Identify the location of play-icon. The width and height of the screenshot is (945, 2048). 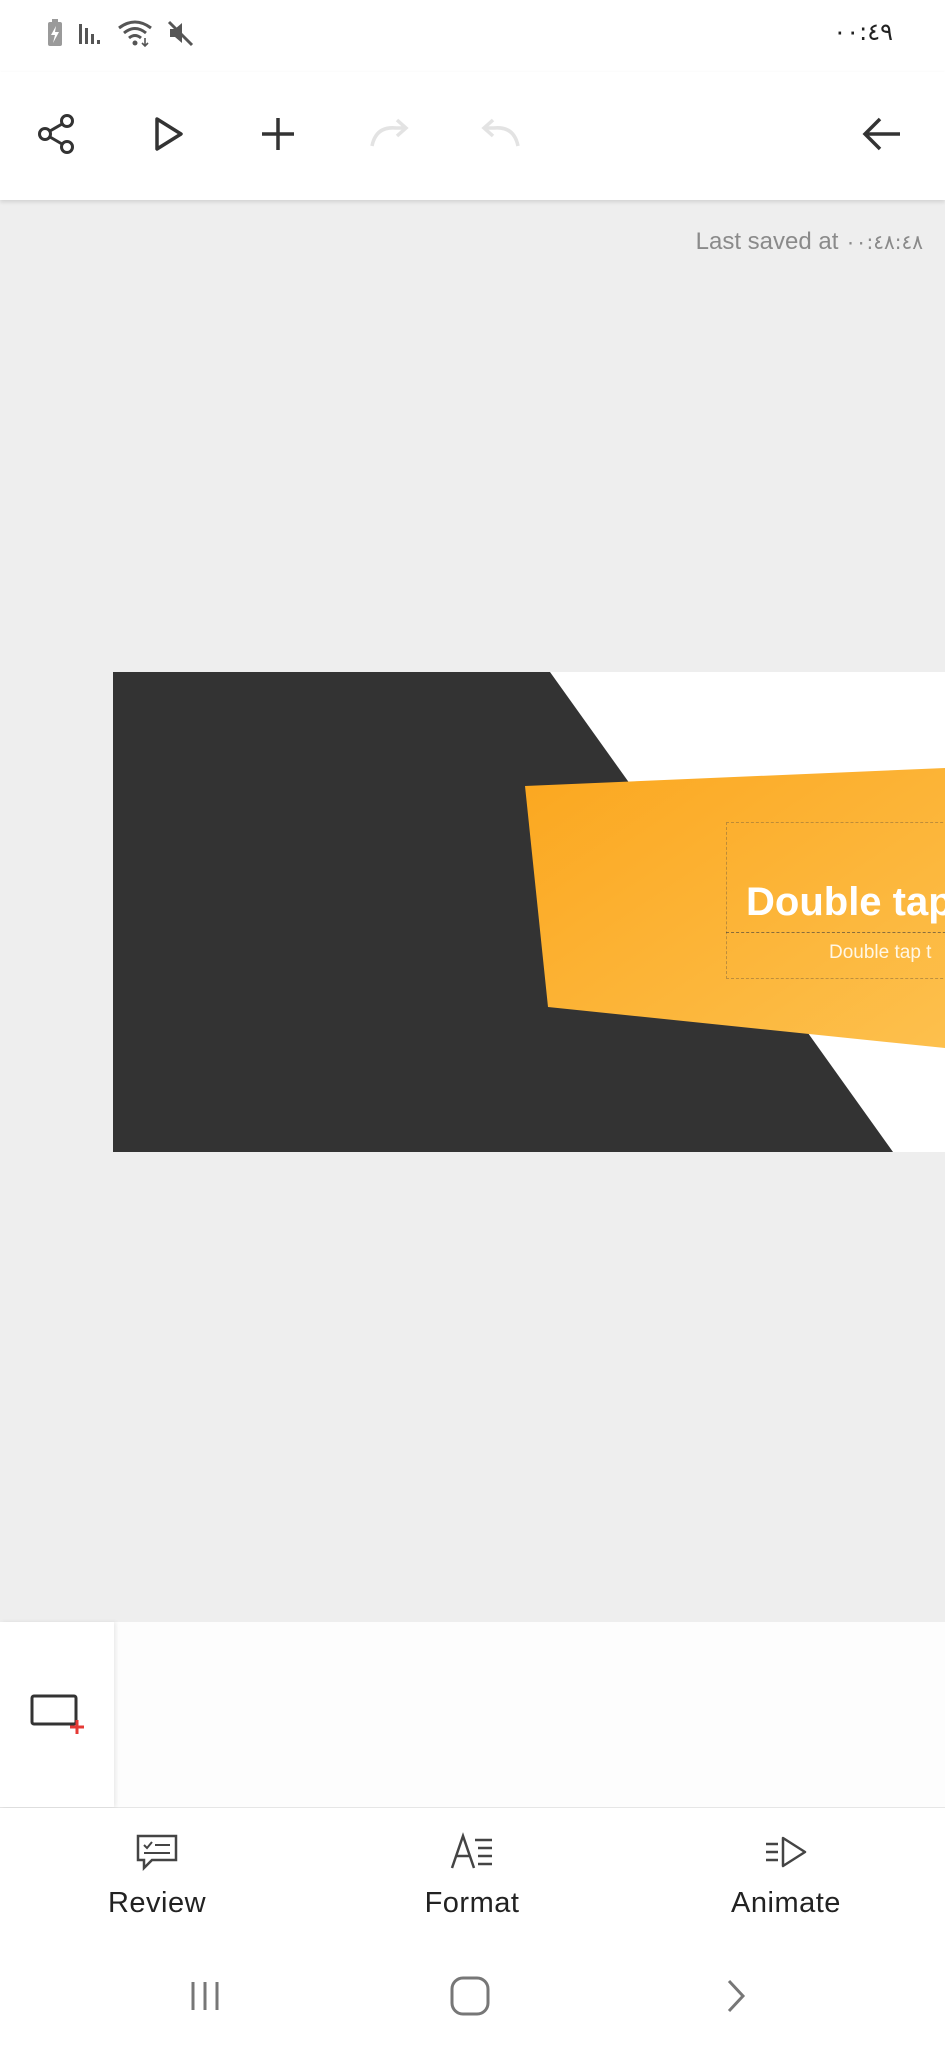
(168, 136).